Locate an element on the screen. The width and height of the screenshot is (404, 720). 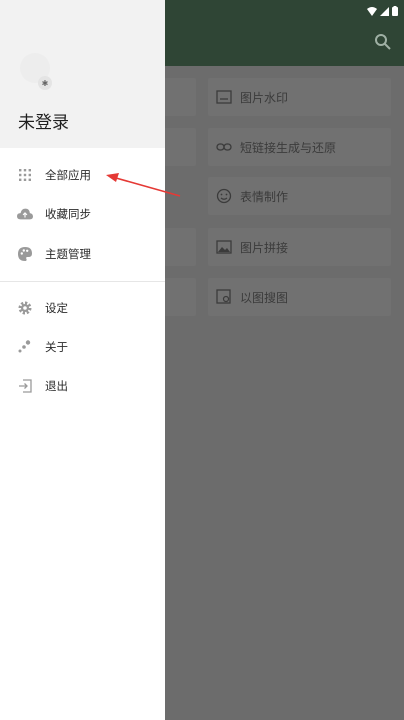
avatar-badge-icon: ✱ is located at coordinates (45, 83).